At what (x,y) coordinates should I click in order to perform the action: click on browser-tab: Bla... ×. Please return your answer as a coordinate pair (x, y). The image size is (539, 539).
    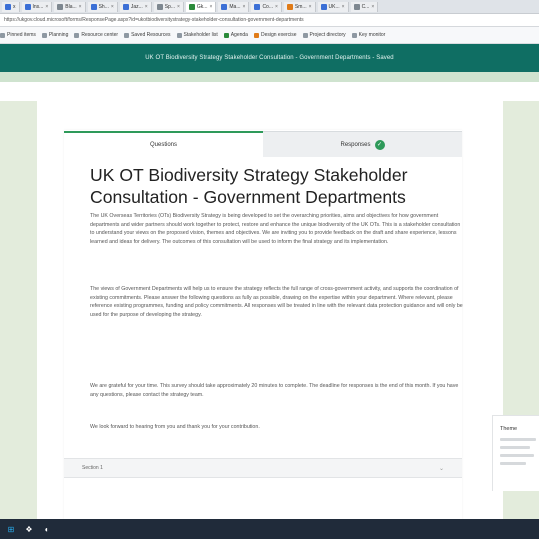
    Looking at the image, I should click on (70, 6).